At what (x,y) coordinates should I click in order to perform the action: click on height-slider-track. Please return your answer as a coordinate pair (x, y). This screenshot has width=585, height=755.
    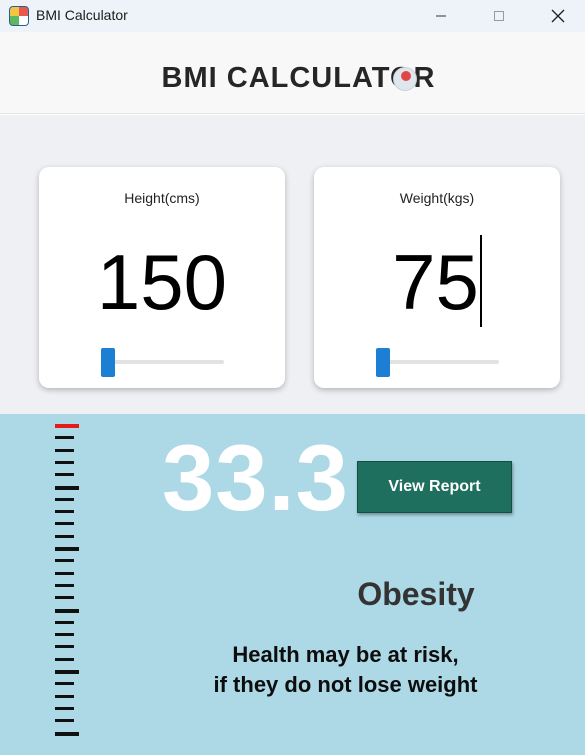
    Looking at the image, I should click on (164, 362).